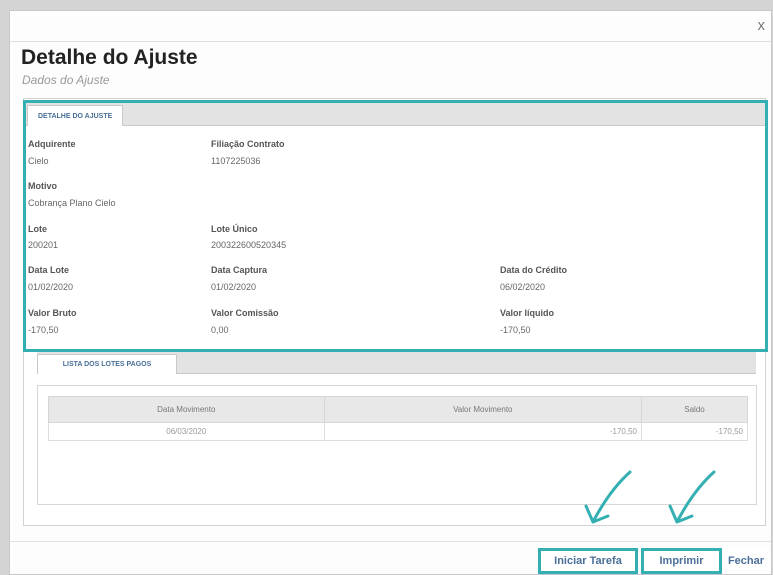  I want to click on annotation-arrow-left-icon, so click(608, 497).